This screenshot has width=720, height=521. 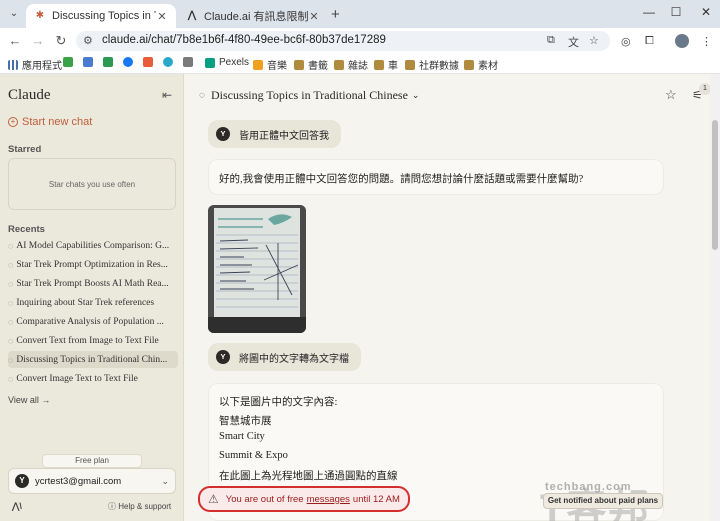 I want to click on bookmark-apps: 應用程式, so click(x=35, y=64).